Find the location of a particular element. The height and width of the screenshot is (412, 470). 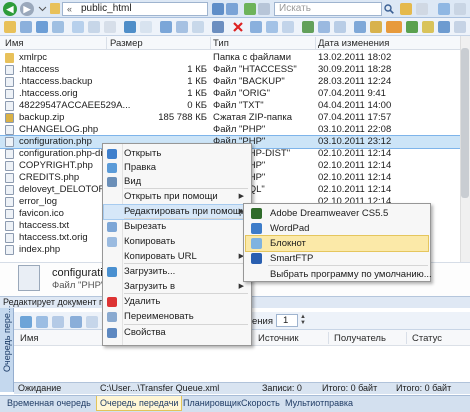

queue-column-status: Статус is located at coordinates (427, 339).